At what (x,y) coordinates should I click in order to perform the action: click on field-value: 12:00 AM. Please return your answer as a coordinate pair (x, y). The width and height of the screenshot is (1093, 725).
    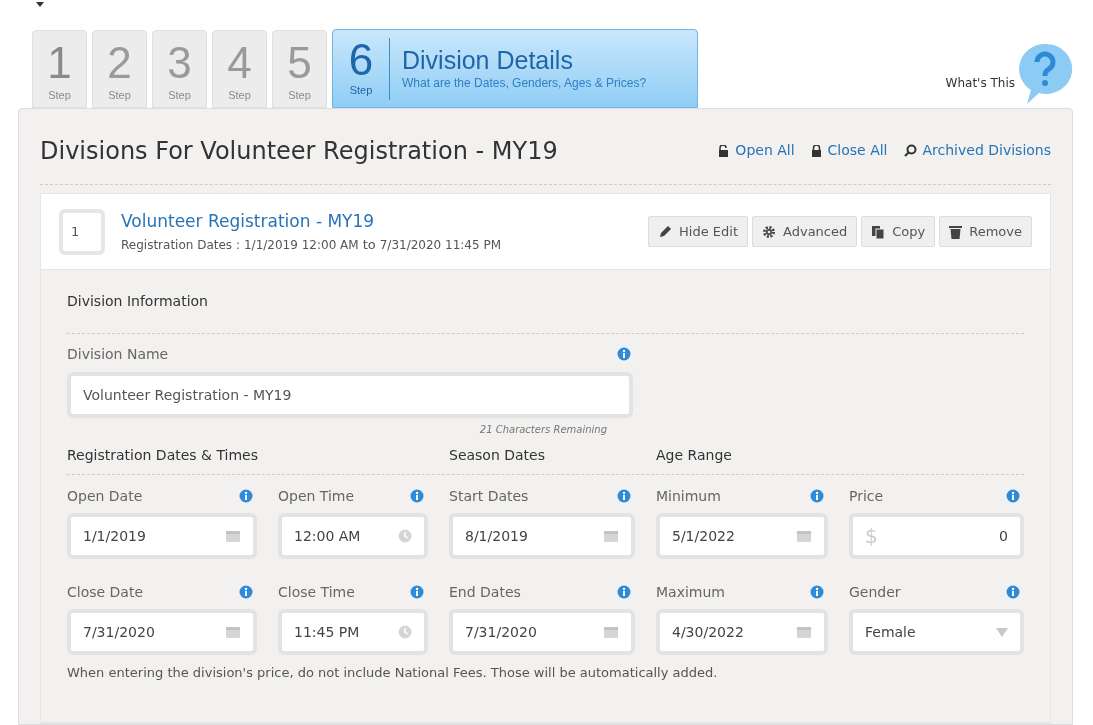
    Looking at the image, I should click on (328, 536).